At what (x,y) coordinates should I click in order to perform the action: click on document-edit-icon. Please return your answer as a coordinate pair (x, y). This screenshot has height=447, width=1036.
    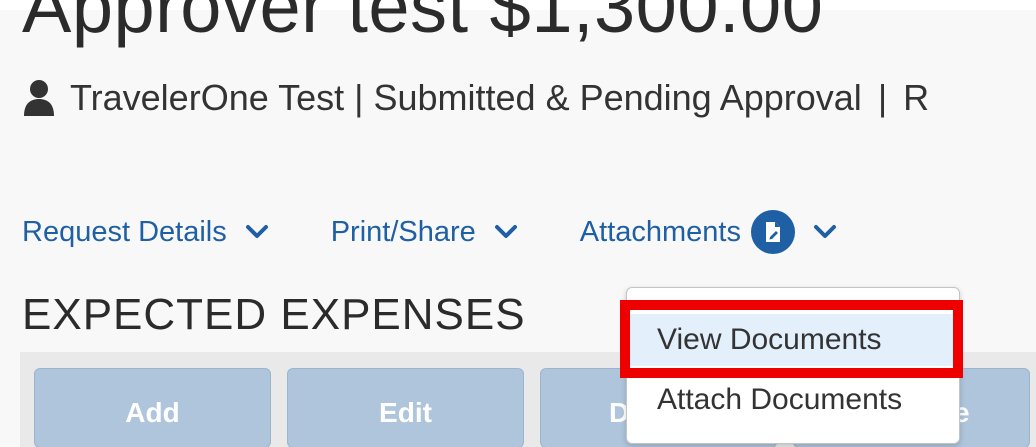
    Looking at the image, I should click on (772, 232).